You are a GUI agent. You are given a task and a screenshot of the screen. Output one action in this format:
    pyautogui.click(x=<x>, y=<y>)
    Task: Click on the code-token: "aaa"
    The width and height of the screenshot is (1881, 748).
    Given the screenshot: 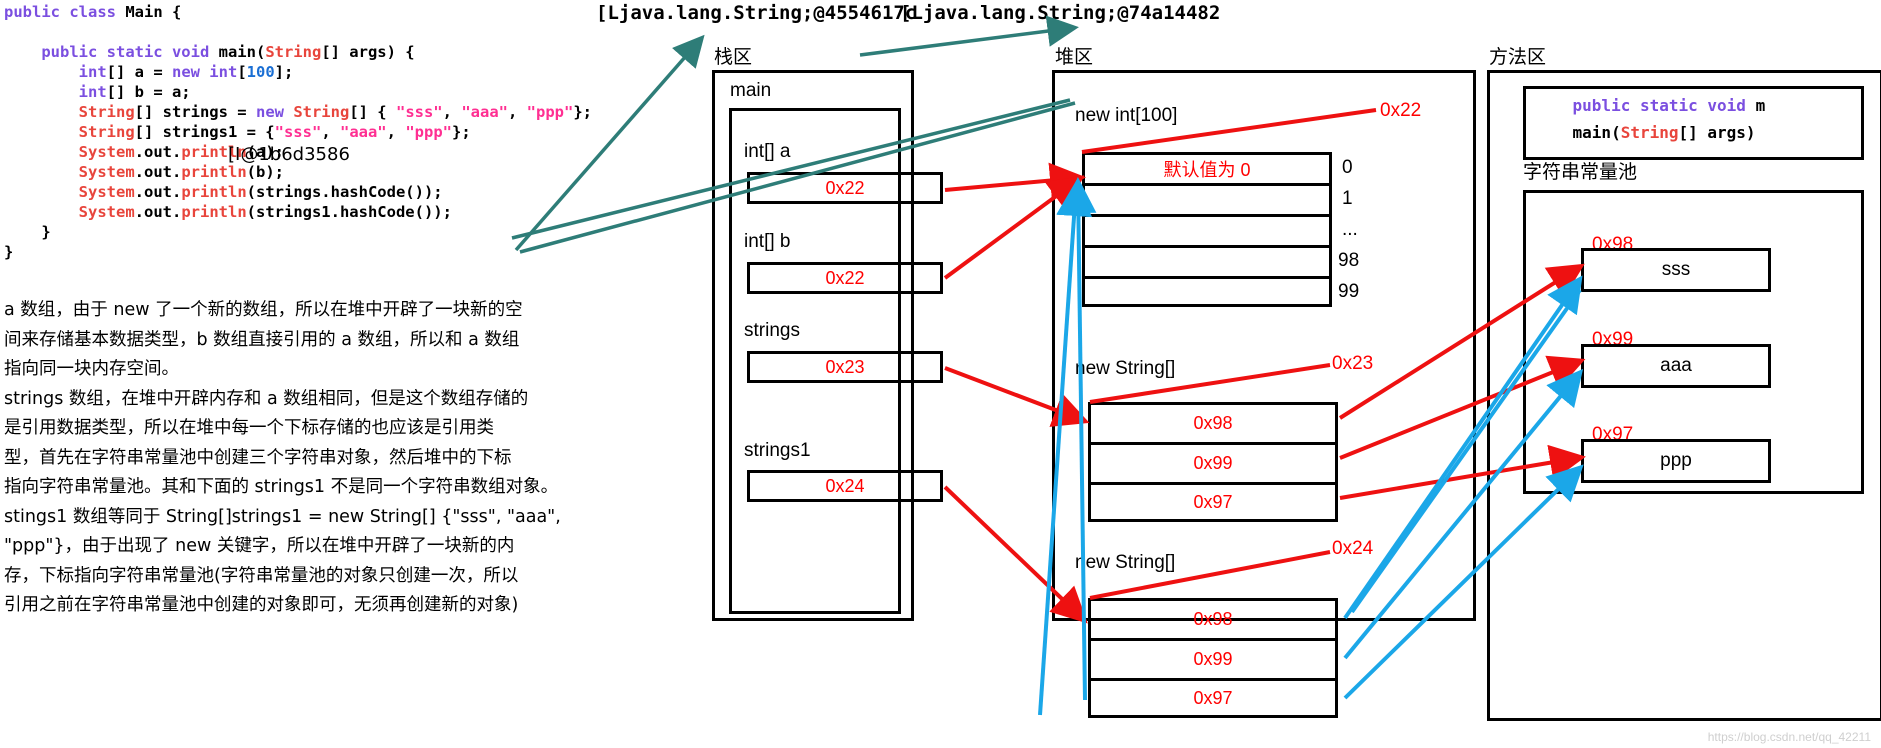 What is the action you would take?
    pyautogui.click(x=363, y=132)
    